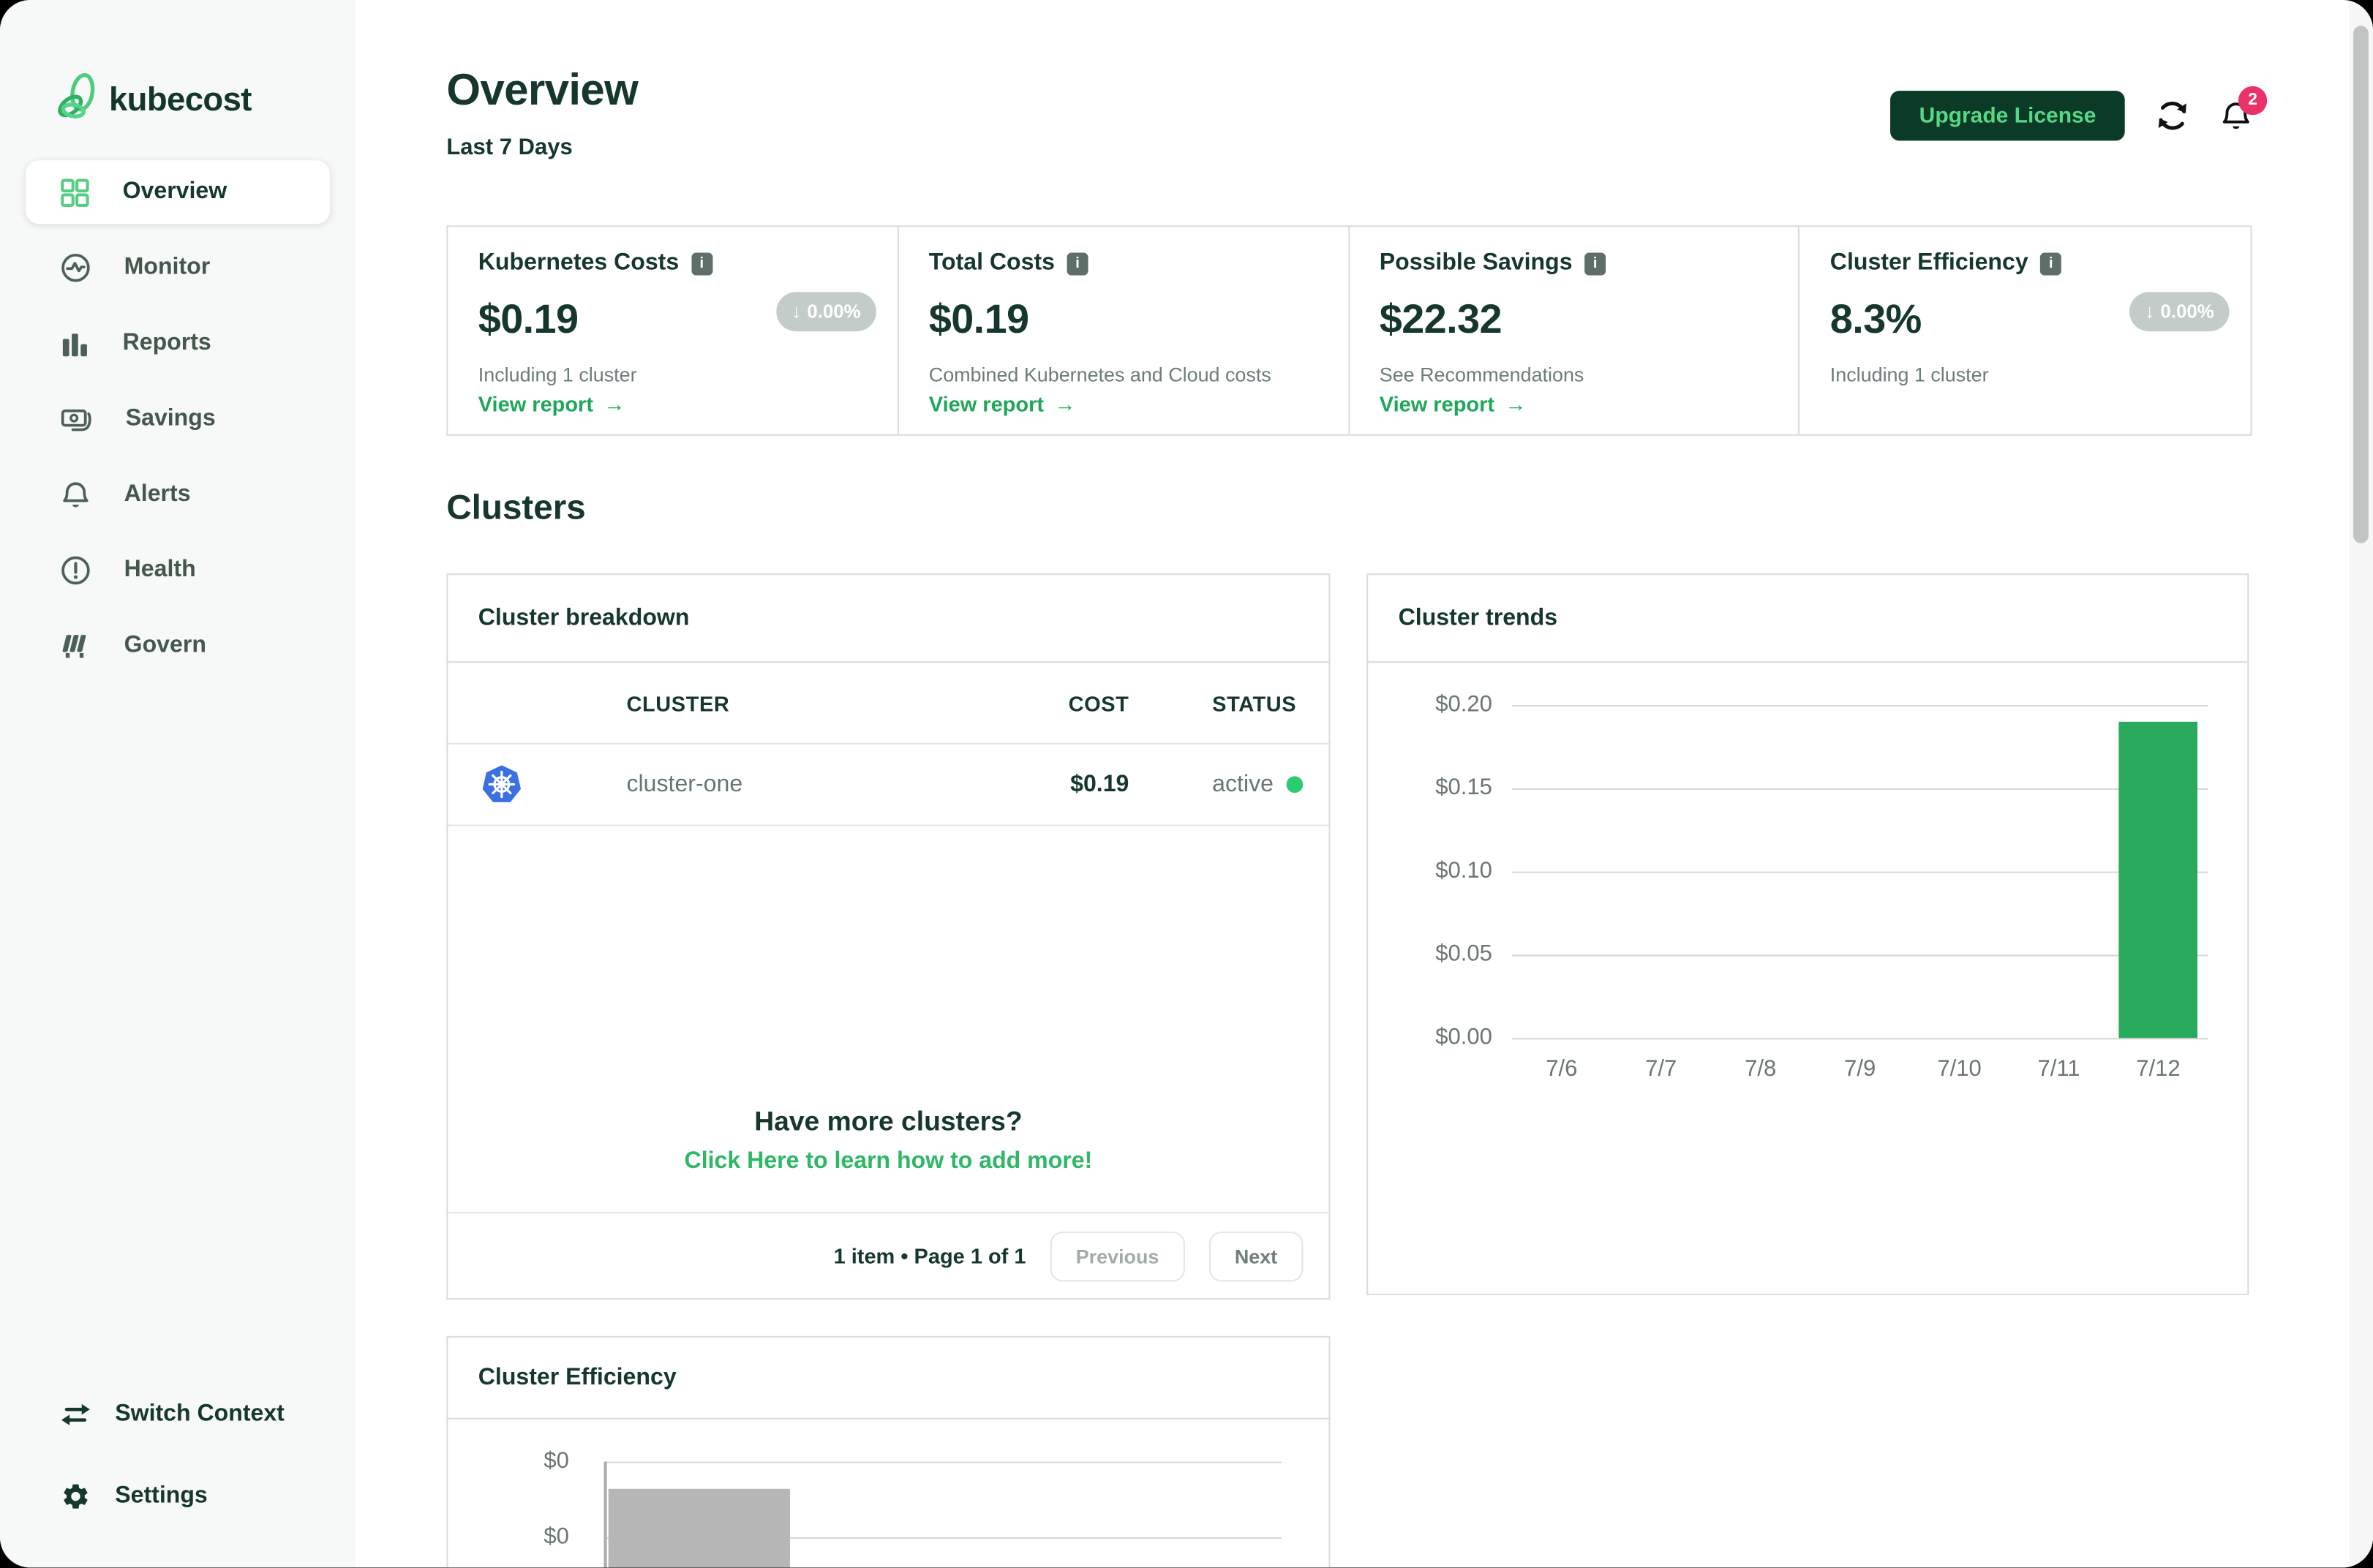 This screenshot has height=1568, width=2373. Describe the element at coordinates (75, 192) in the screenshot. I see `grid-icon` at that location.